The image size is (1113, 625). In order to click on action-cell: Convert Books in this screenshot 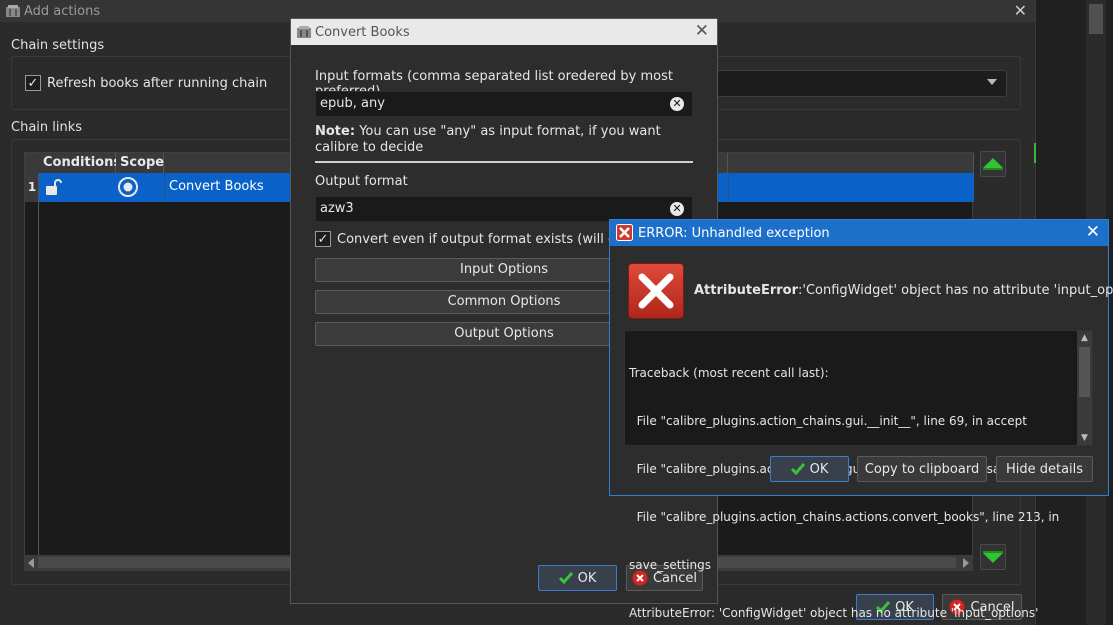, I will do `click(216, 186)`.